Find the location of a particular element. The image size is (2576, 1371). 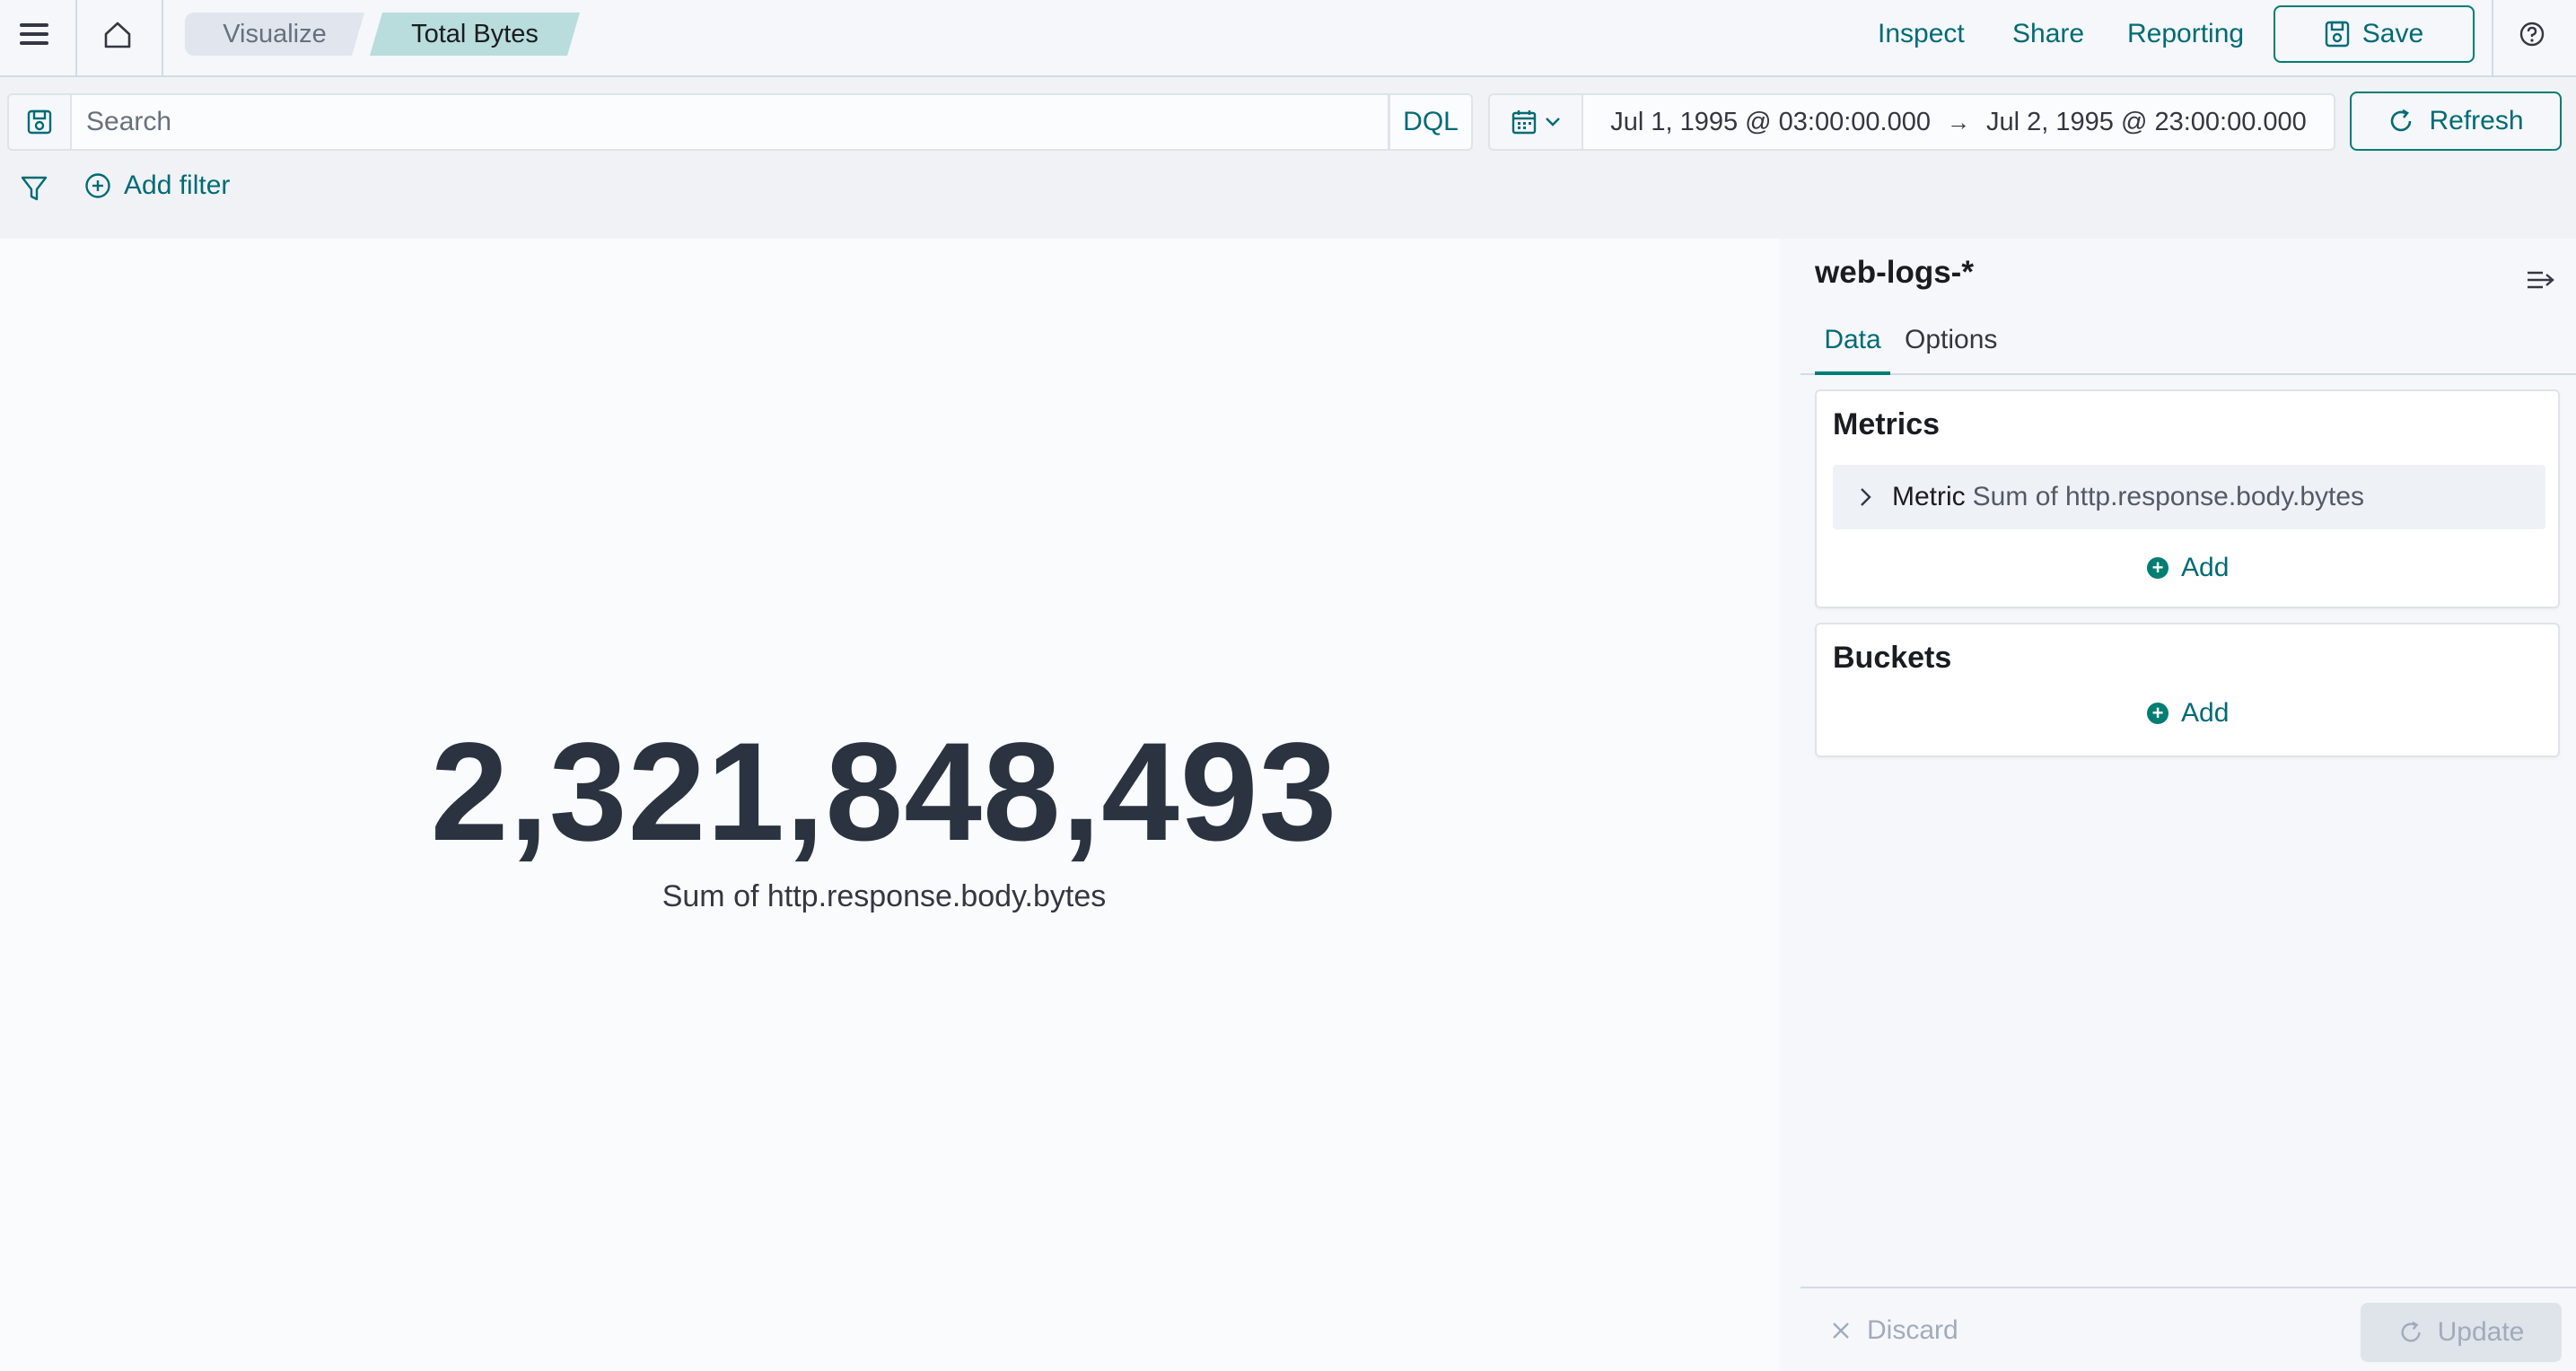

refresh-button: Refresh is located at coordinates (2456, 121).